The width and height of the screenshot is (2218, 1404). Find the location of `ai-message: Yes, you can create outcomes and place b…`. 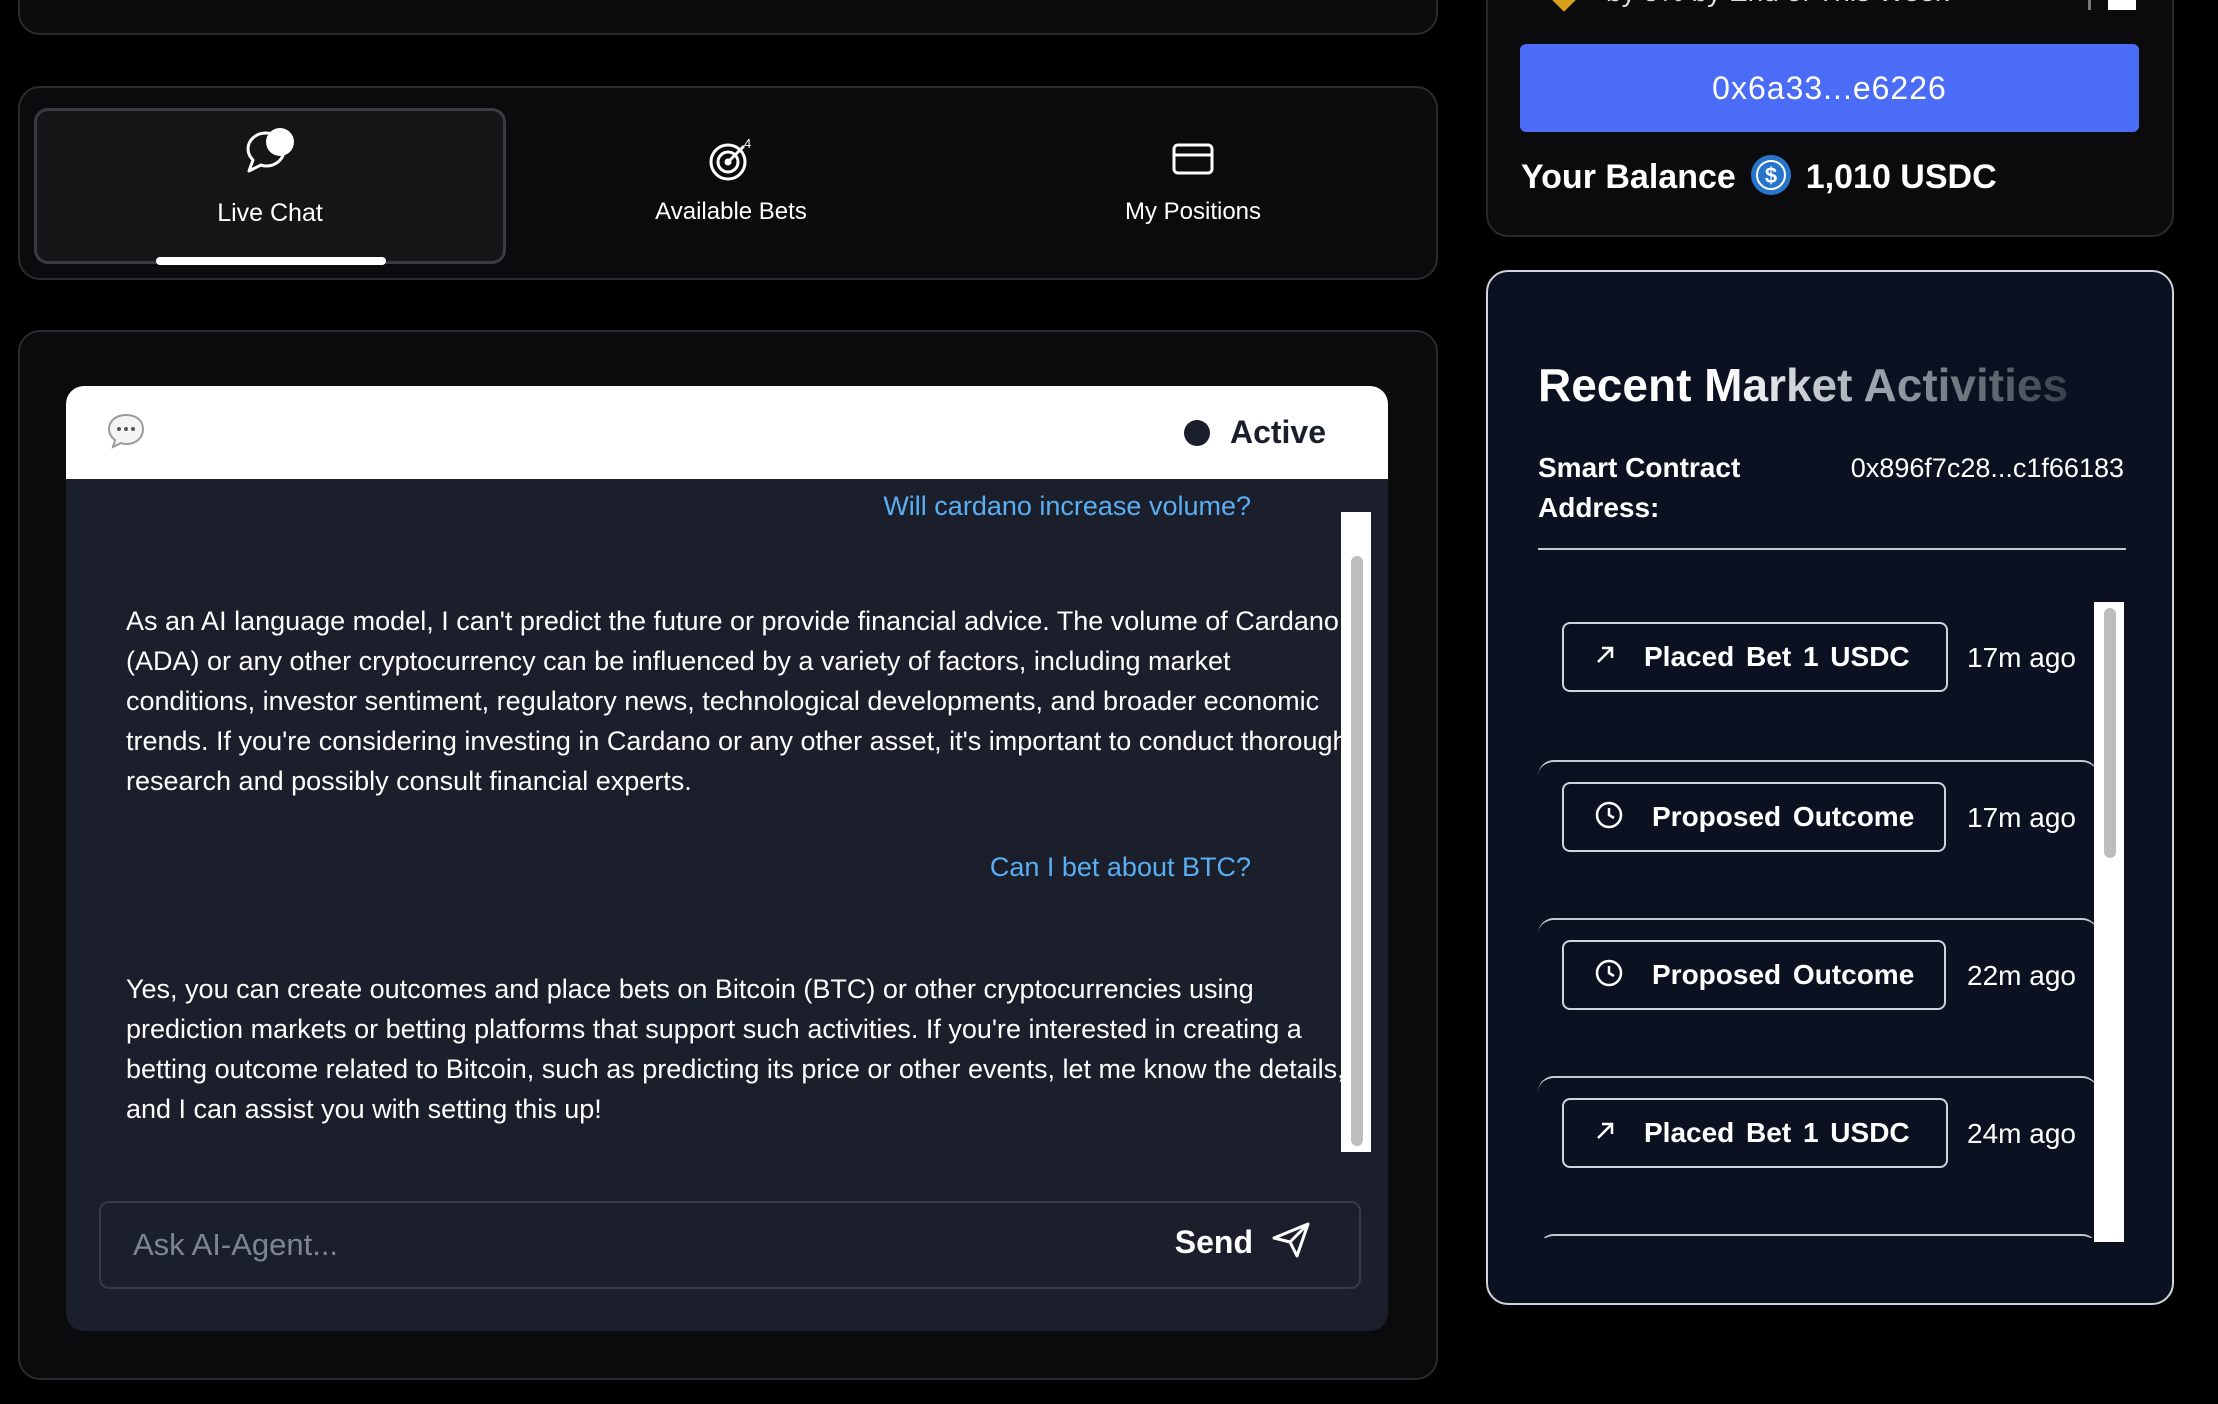

ai-message: Yes, you can create outcomes and place b… is located at coordinates (733, 1049).